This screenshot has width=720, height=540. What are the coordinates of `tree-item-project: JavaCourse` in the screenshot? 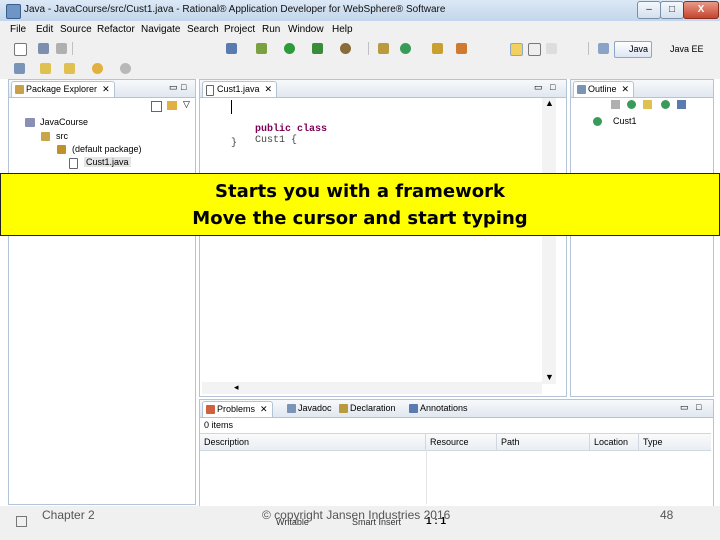 It's located at (56, 122).